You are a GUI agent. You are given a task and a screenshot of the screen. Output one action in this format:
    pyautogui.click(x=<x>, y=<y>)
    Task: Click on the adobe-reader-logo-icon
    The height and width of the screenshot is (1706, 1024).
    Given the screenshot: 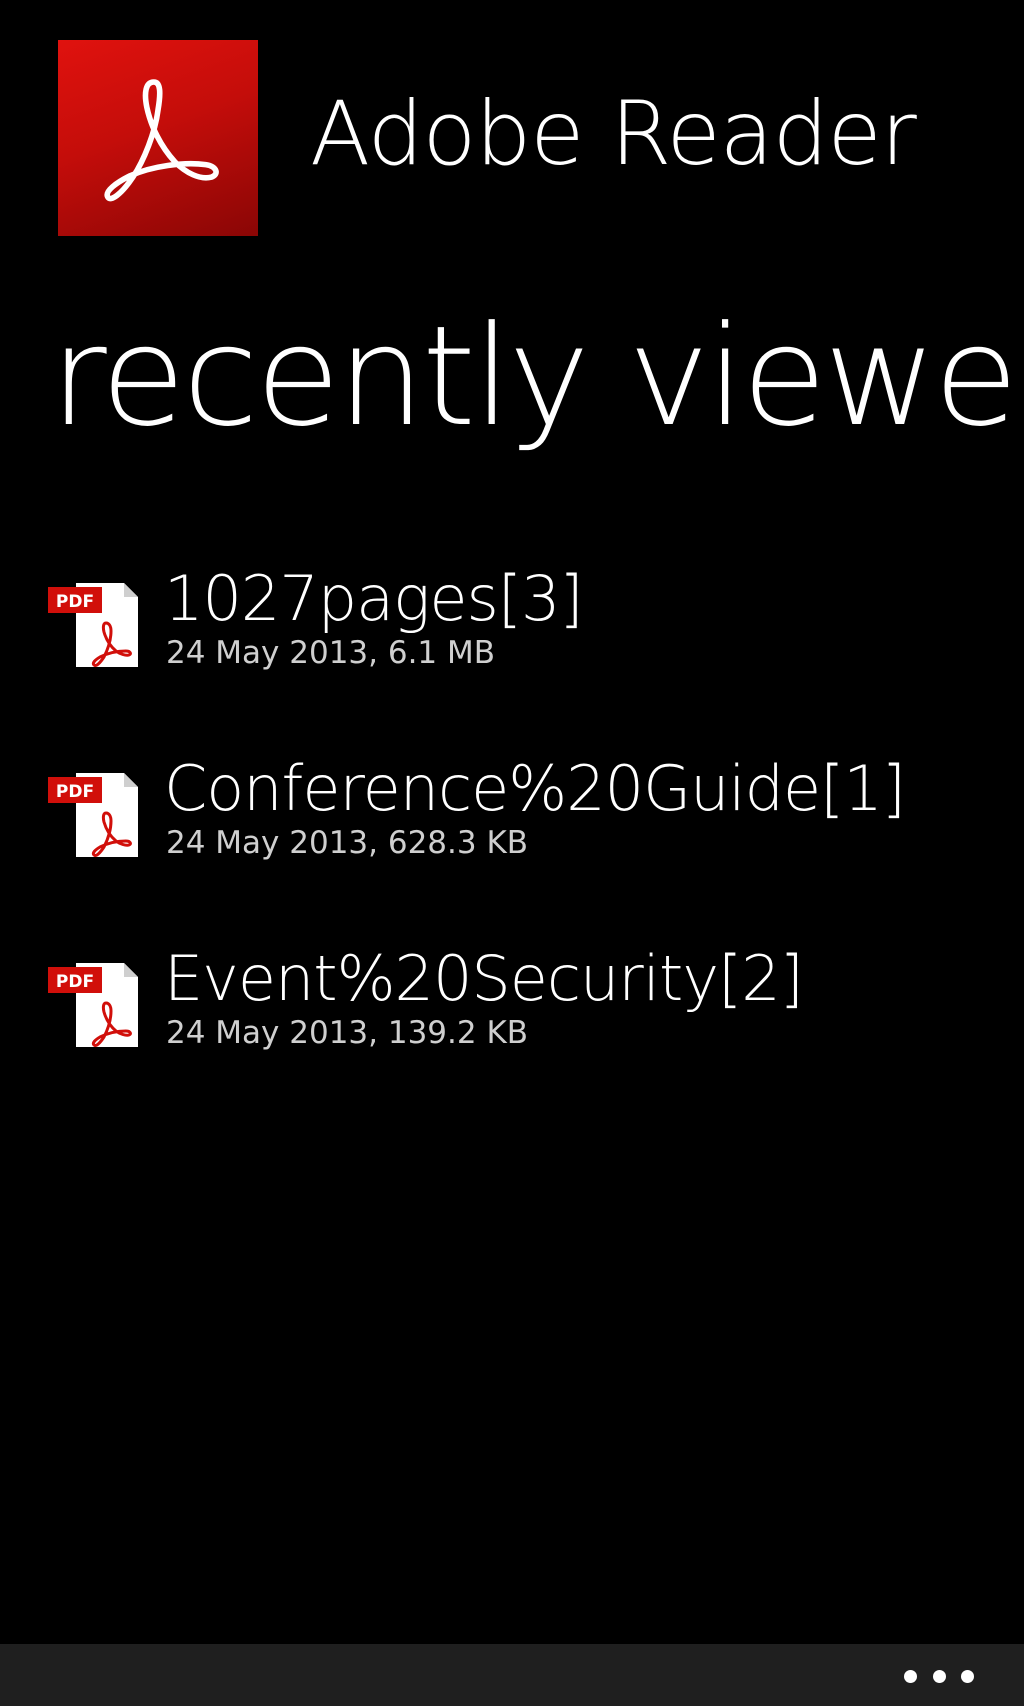 What is the action you would take?
    pyautogui.click(x=158, y=138)
    